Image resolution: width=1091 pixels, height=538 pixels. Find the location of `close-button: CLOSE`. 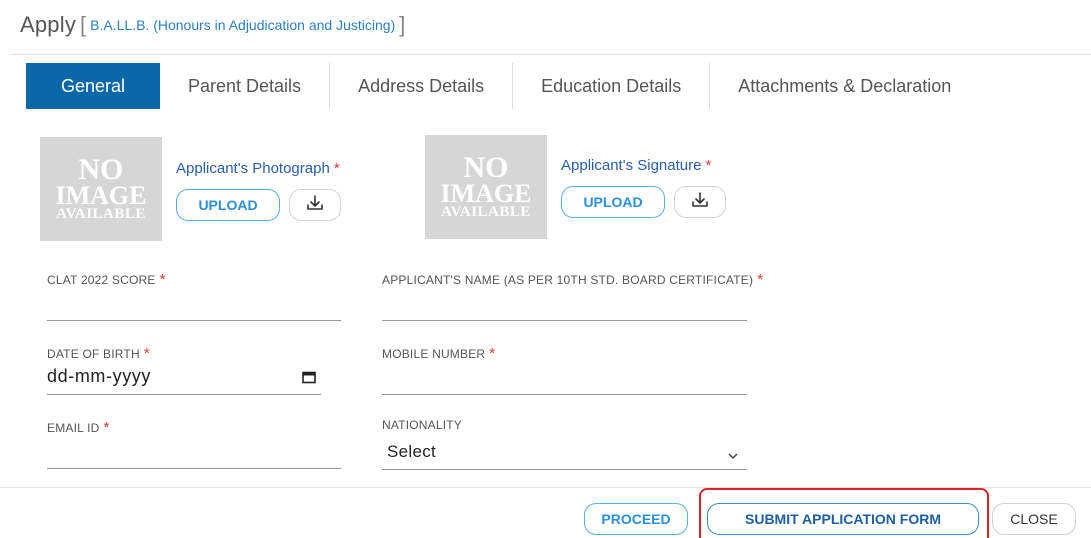

close-button: CLOSE is located at coordinates (1034, 519).